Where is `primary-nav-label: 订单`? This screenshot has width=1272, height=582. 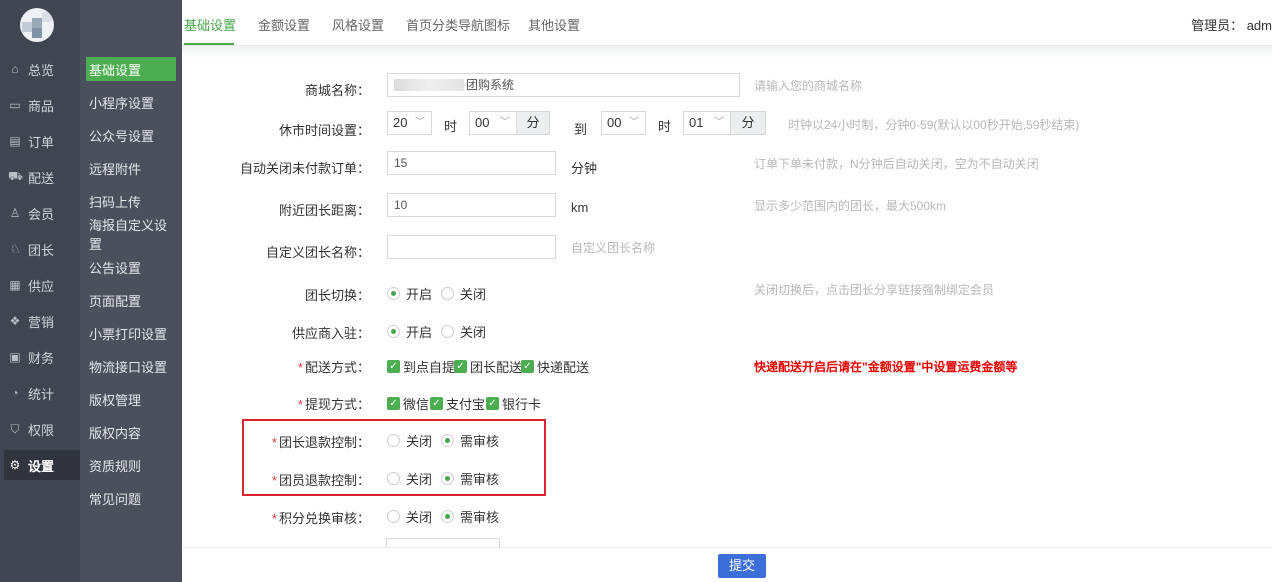 primary-nav-label: 订单 is located at coordinates (41, 142).